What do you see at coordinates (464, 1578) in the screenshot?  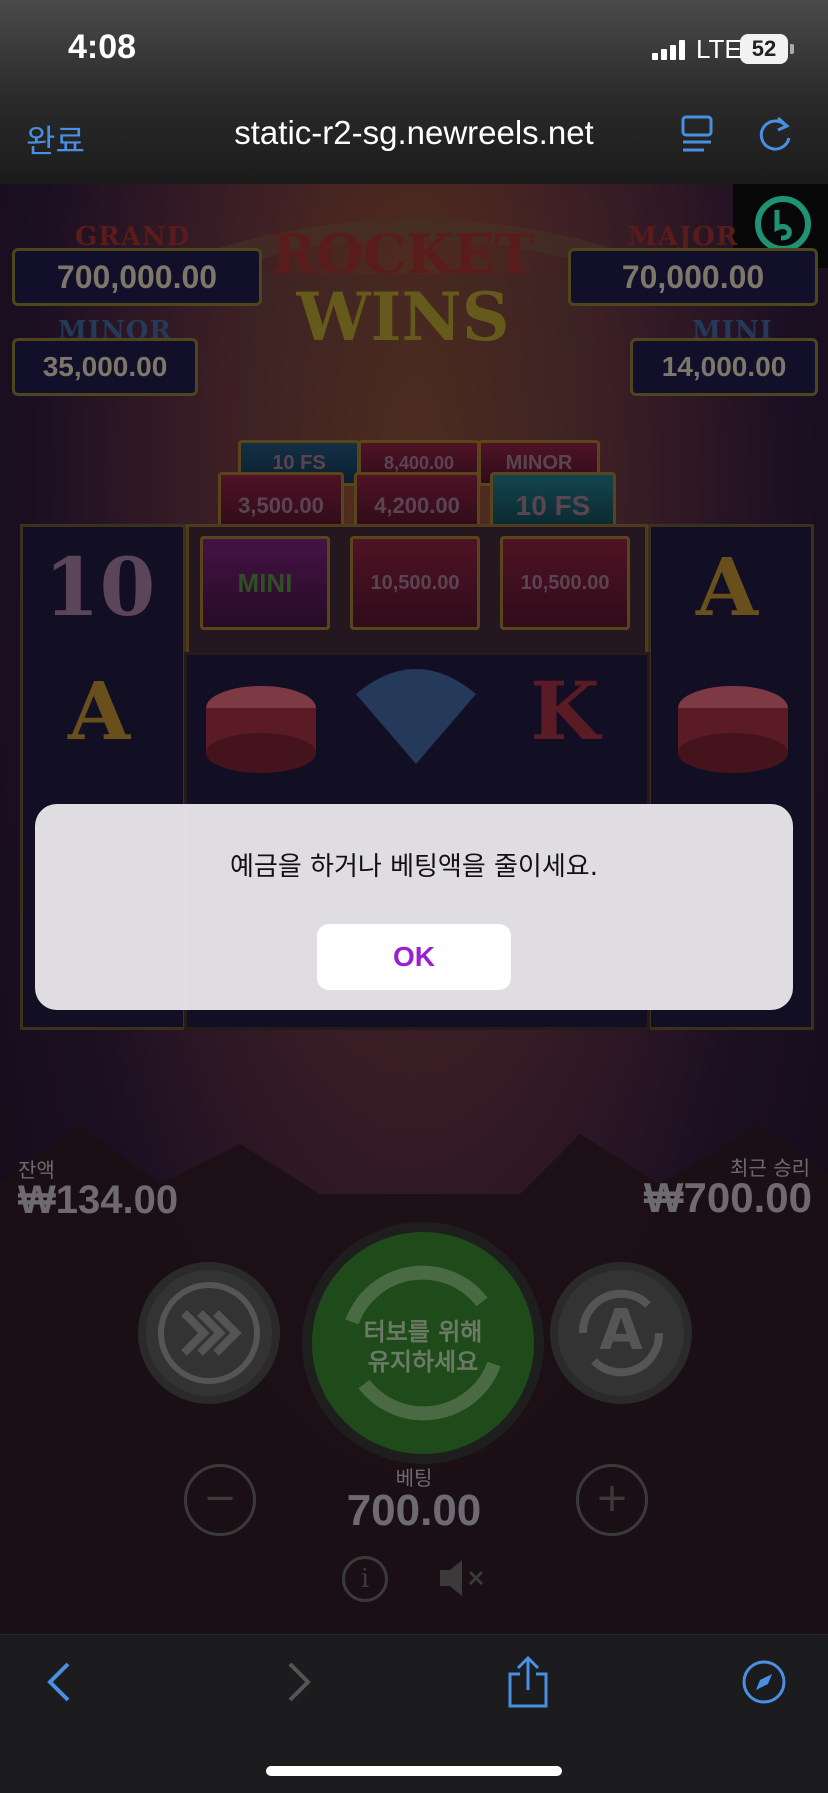 I see `mute-icon` at bounding box center [464, 1578].